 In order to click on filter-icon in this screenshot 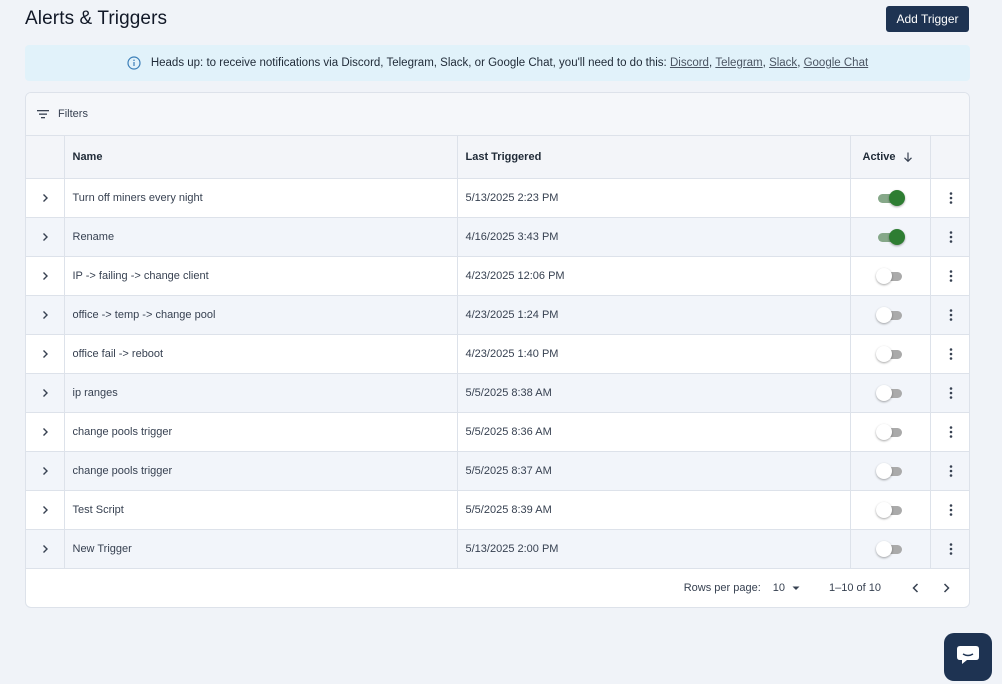, I will do `click(43, 114)`.